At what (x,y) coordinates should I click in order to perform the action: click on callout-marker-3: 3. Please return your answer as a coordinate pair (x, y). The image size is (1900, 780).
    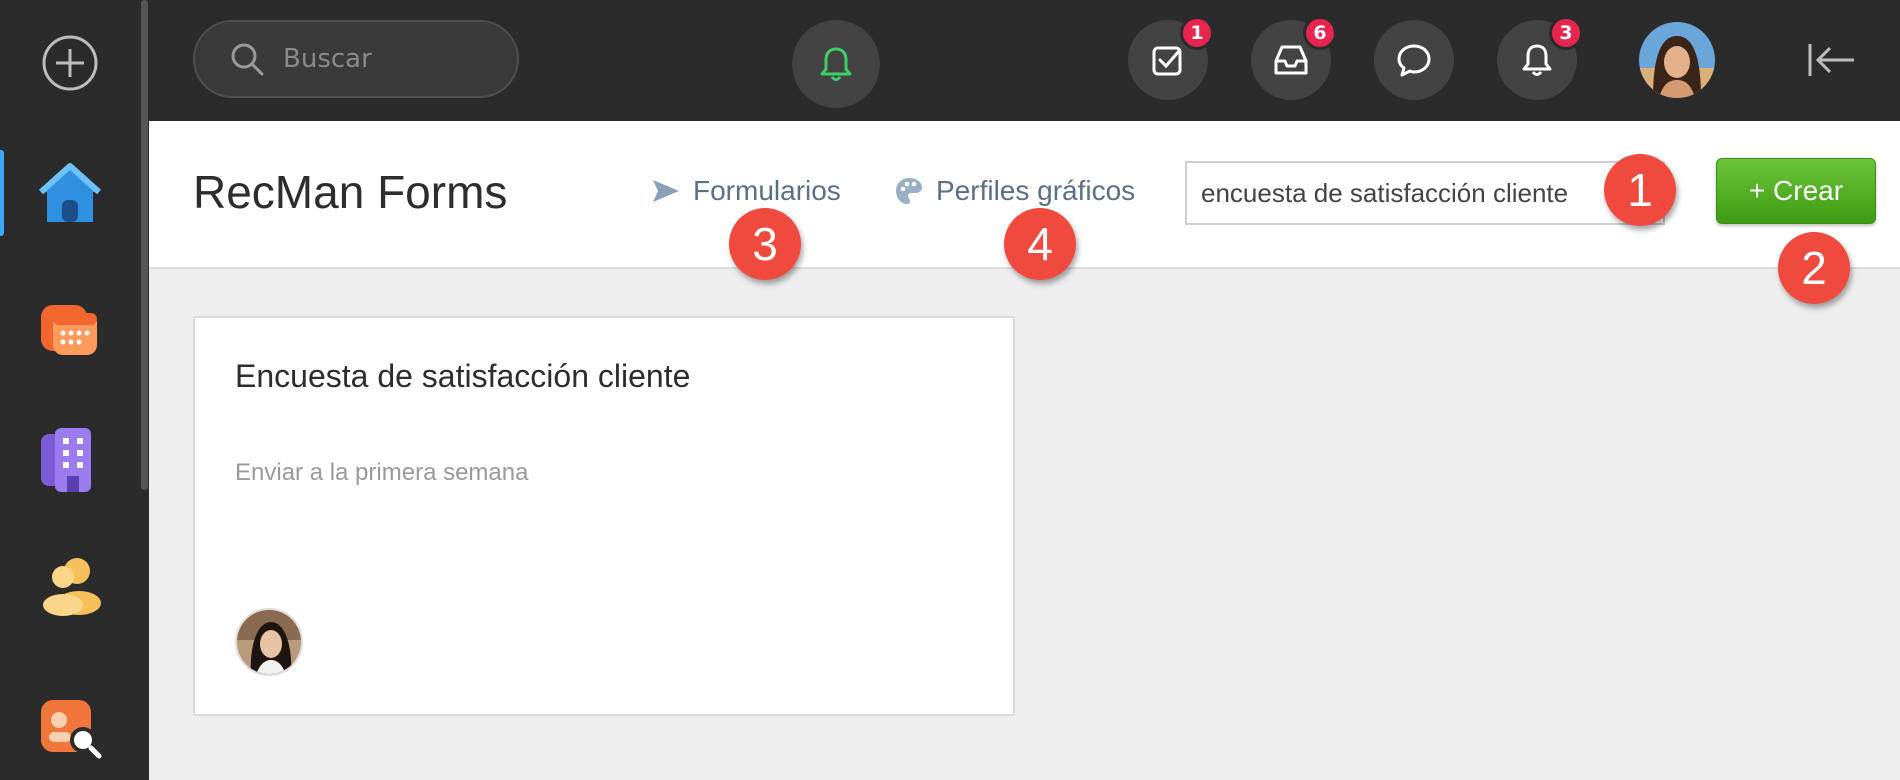
    Looking at the image, I should click on (765, 244).